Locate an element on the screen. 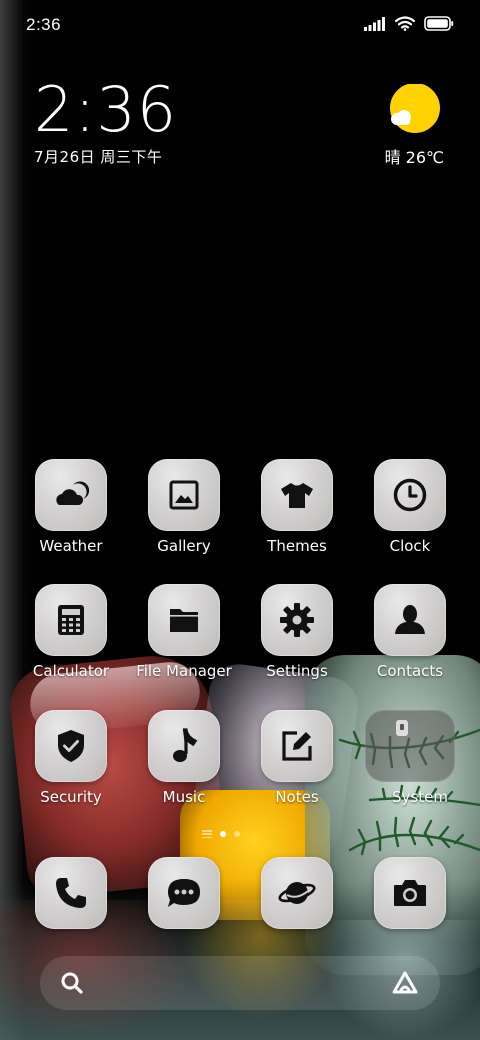  clock-icon is located at coordinates (410, 495).